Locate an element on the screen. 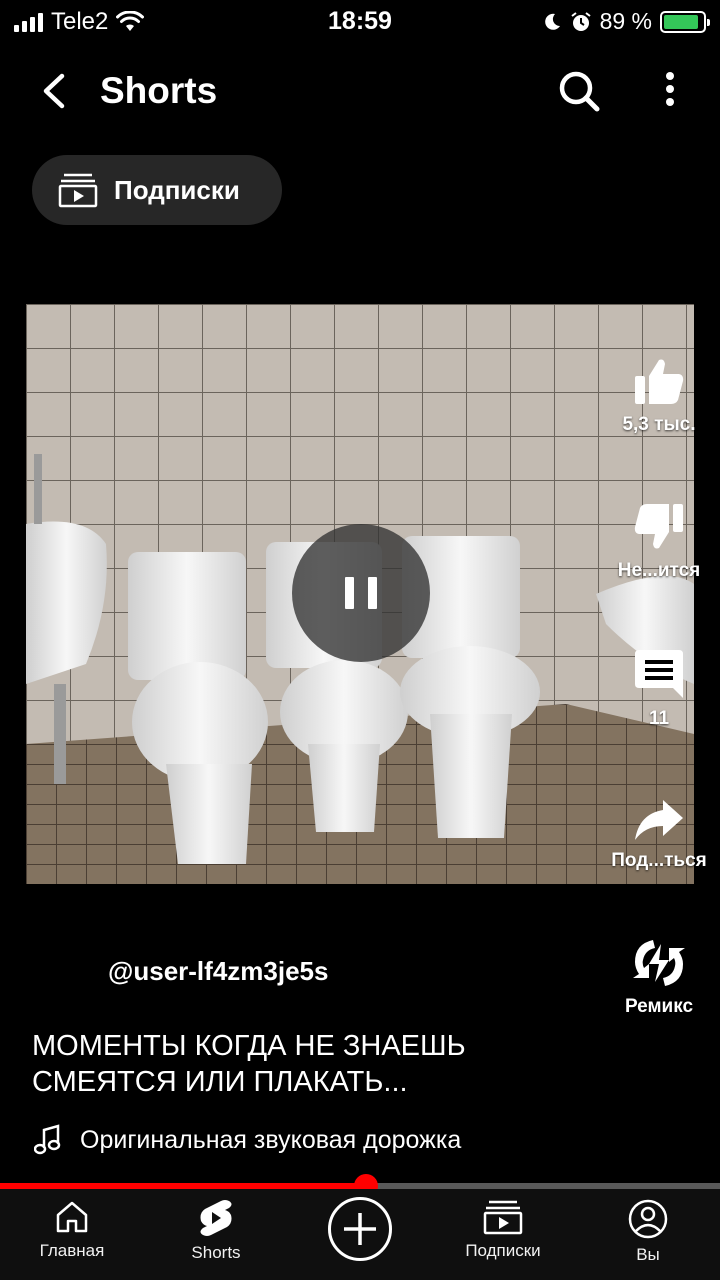  nav-you-label: Вы is located at coordinates (648, 1254).